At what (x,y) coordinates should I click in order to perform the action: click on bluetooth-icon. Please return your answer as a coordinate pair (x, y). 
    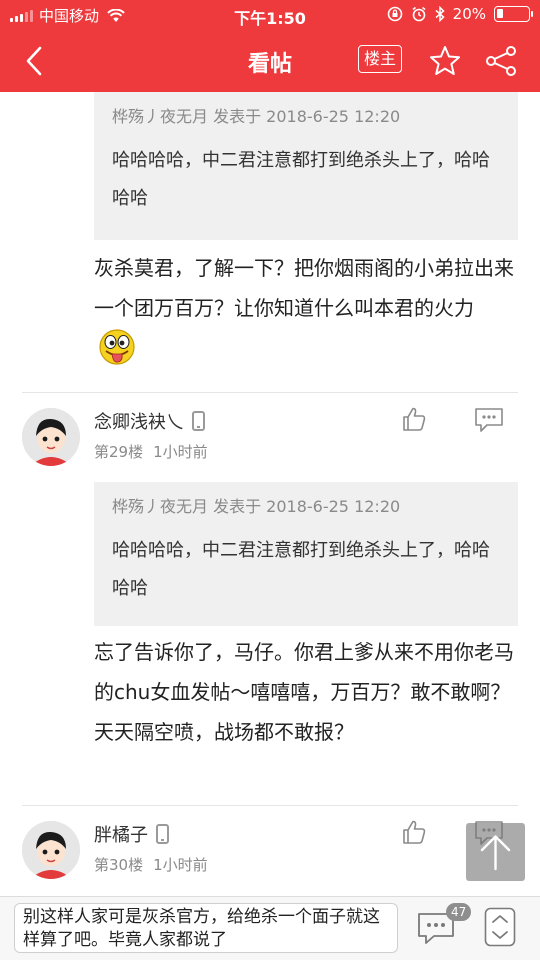
    Looking at the image, I should click on (440, 14).